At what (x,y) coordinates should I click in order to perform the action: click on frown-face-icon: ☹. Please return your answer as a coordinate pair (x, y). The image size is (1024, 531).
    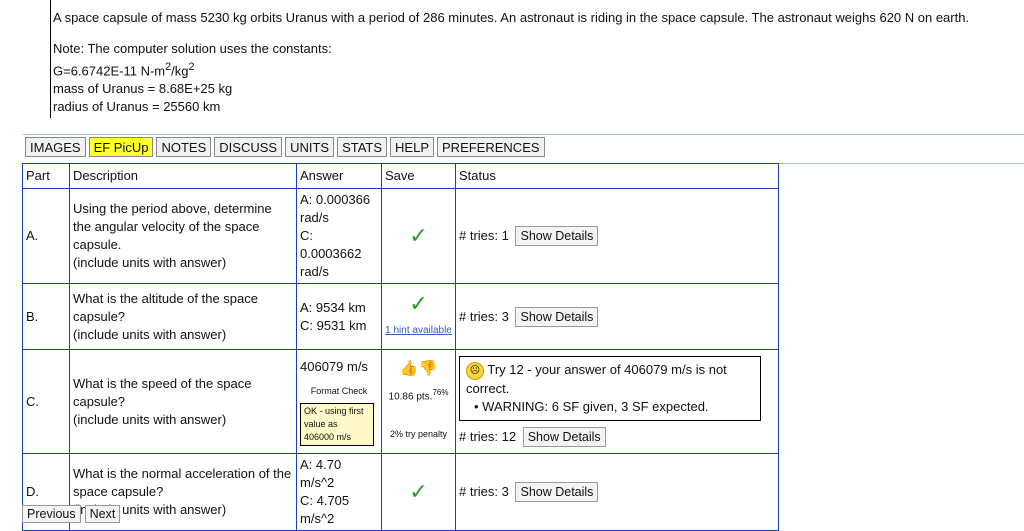
    Looking at the image, I should click on (475, 370).